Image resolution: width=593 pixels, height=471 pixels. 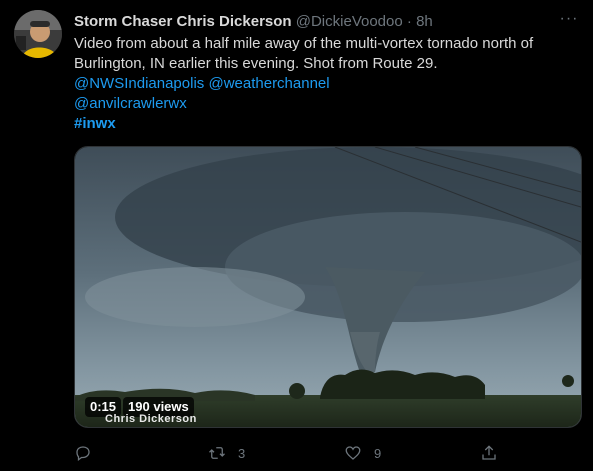 What do you see at coordinates (83, 454) in the screenshot?
I see `reply-icon` at bounding box center [83, 454].